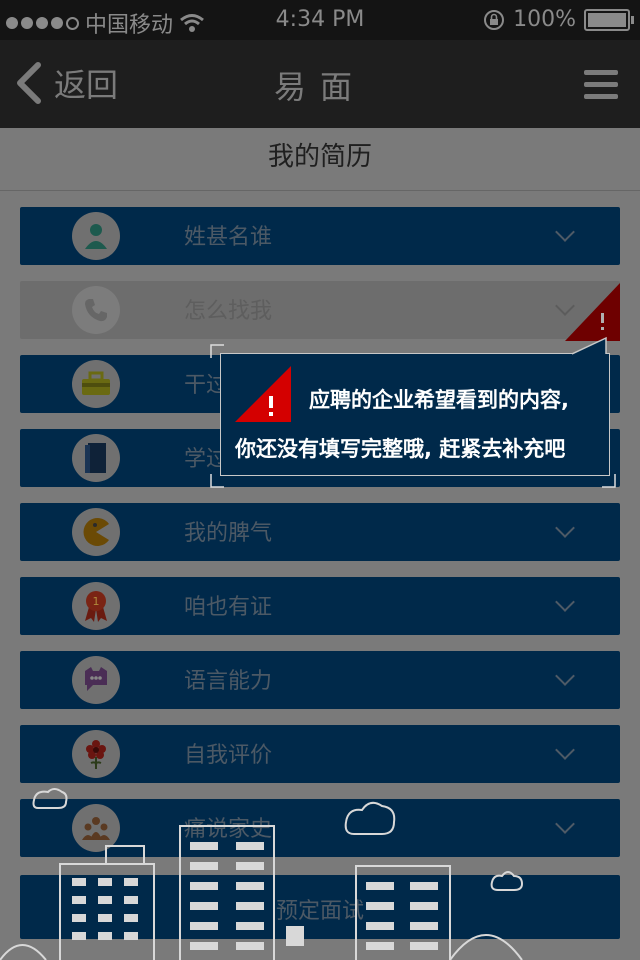 This screenshot has height=960, width=640. I want to click on warning-corner-icon, so click(592, 312).